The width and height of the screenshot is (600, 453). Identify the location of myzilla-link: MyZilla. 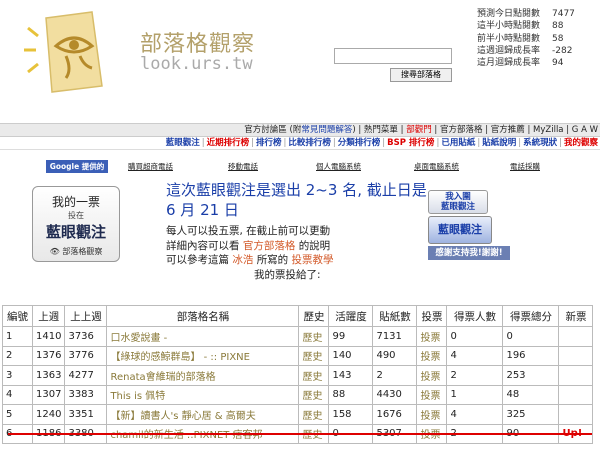
(548, 130).